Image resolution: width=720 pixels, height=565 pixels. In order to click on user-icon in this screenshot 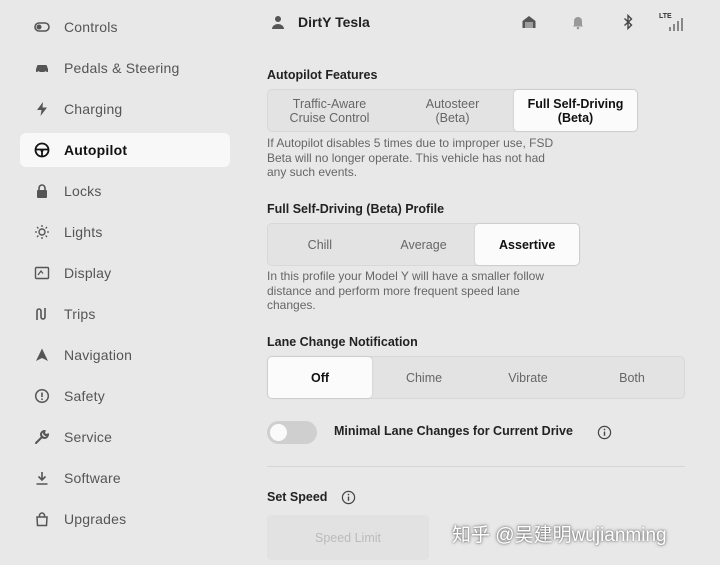, I will do `click(278, 22)`.